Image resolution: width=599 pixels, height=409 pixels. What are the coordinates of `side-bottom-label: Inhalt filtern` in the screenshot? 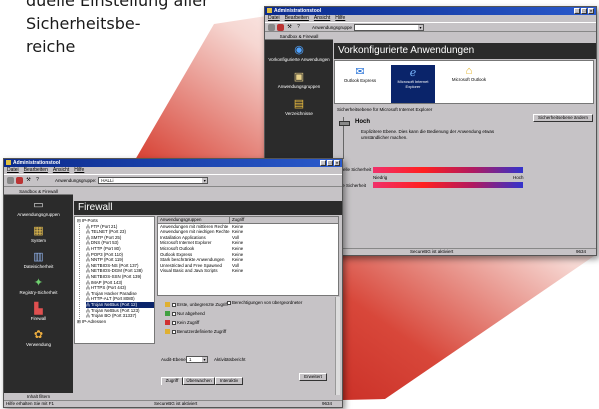 It's located at (38, 396).